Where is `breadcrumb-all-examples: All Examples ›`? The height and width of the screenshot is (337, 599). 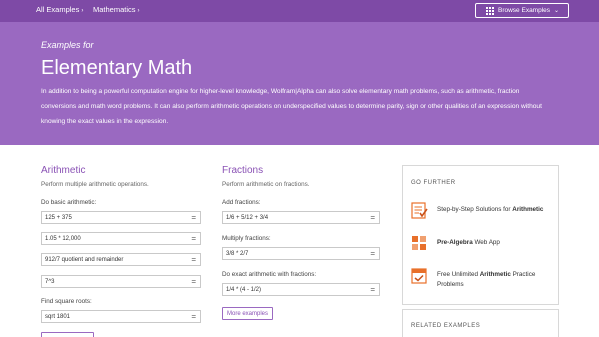 breadcrumb-all-examples: All Examples › is located at coordinates (59, 9).